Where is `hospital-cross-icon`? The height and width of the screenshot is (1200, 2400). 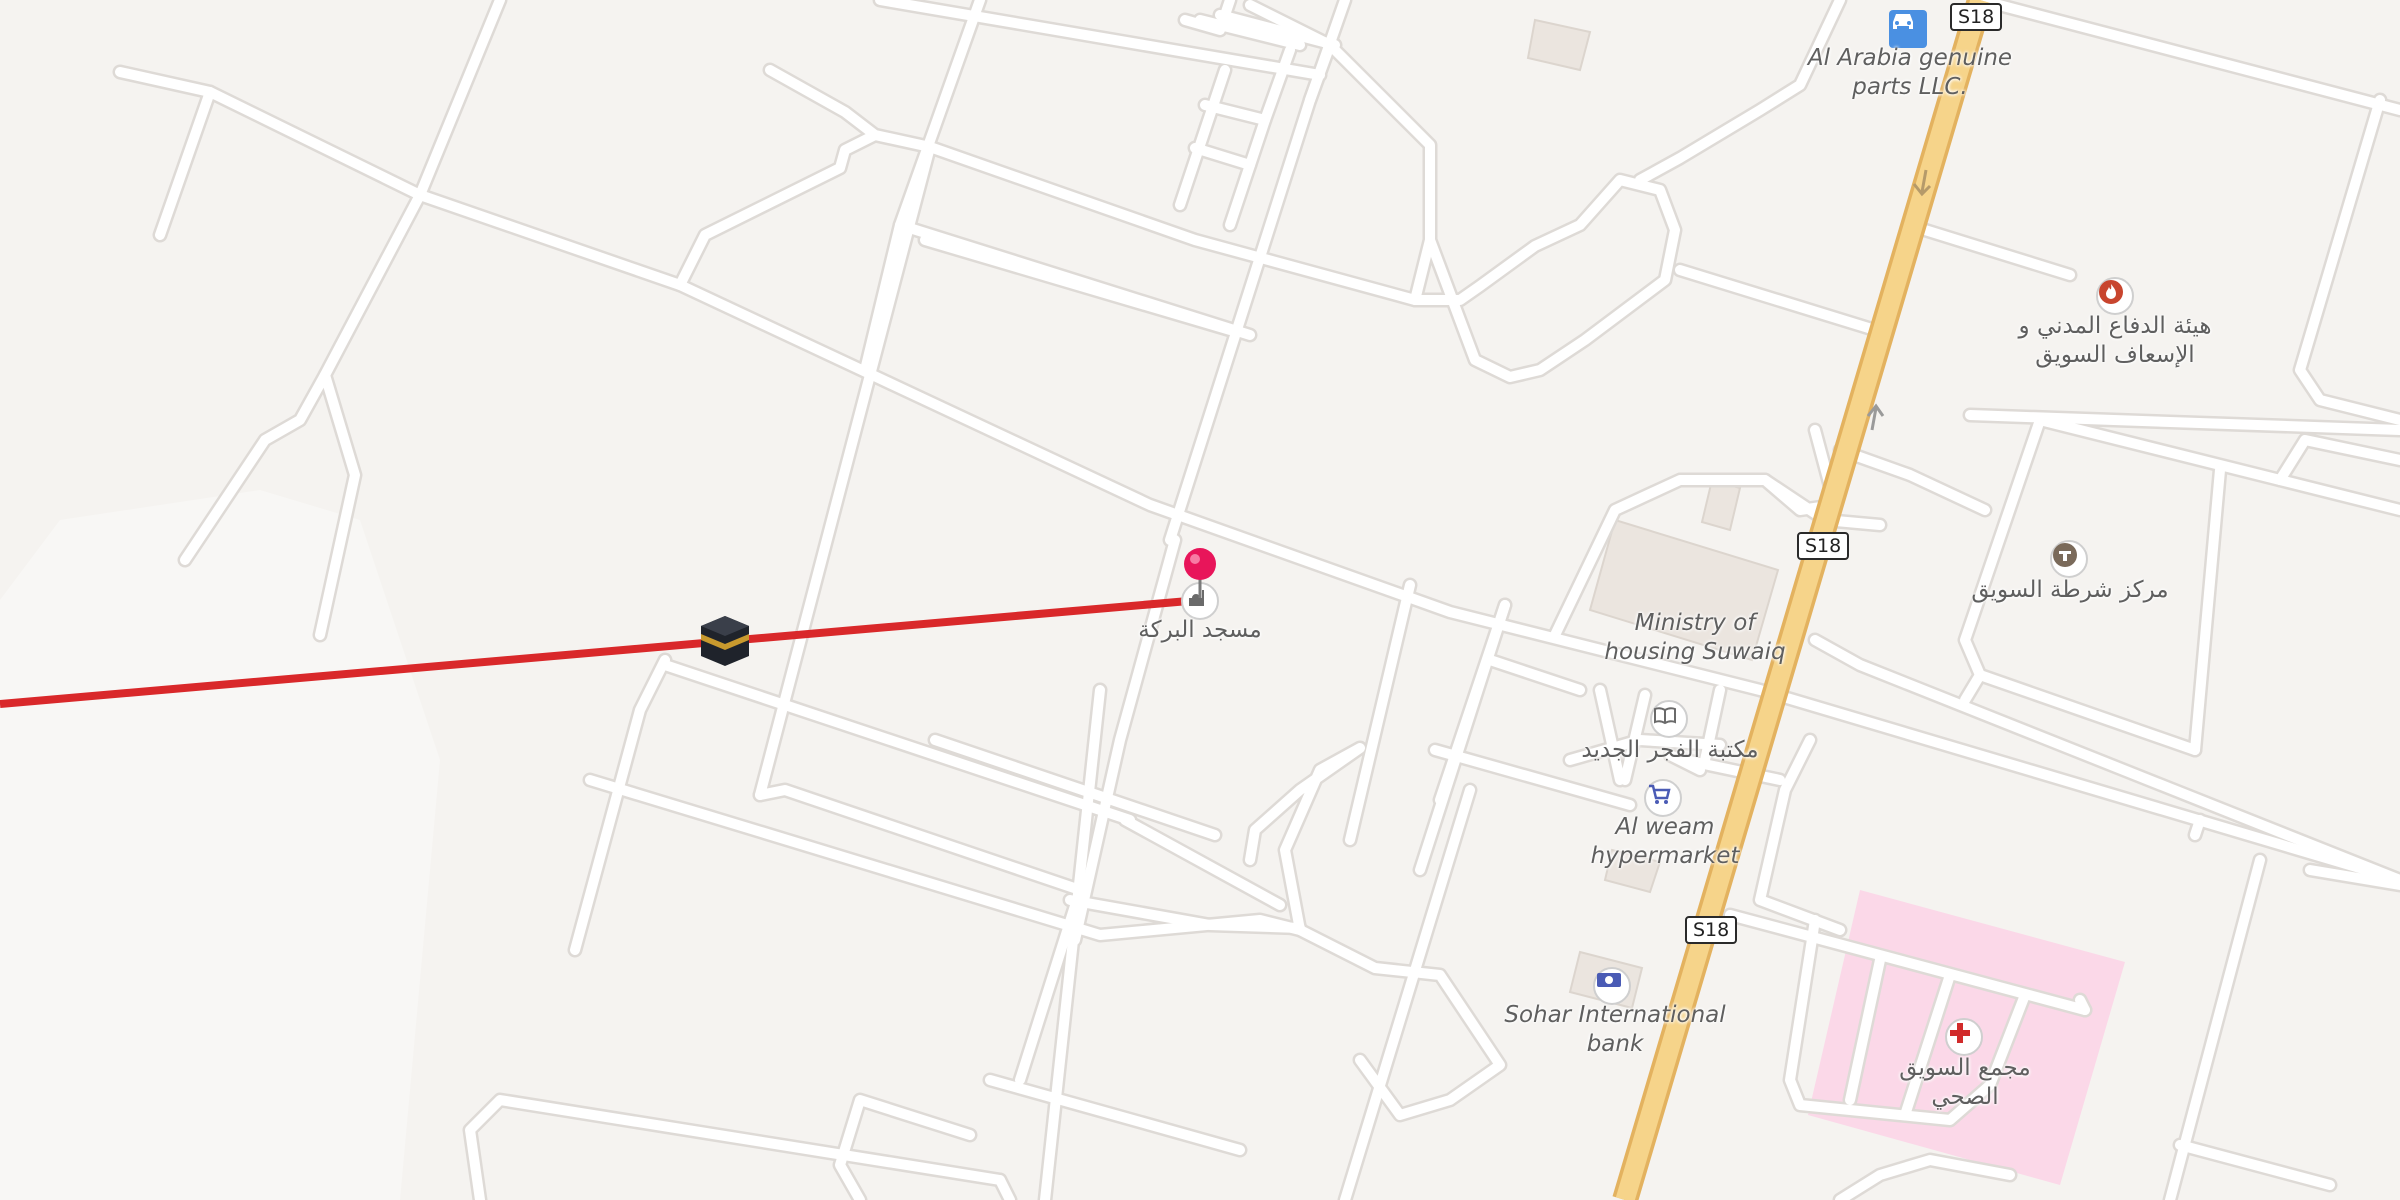
hospital-cross-icon is located at coordinates (1964, 1037).